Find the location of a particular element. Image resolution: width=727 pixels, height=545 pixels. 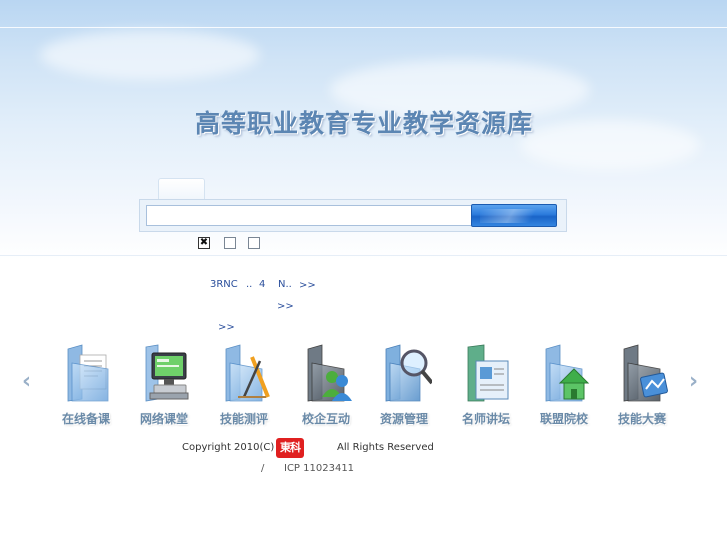

search-button is located at coordinates (514, 215).